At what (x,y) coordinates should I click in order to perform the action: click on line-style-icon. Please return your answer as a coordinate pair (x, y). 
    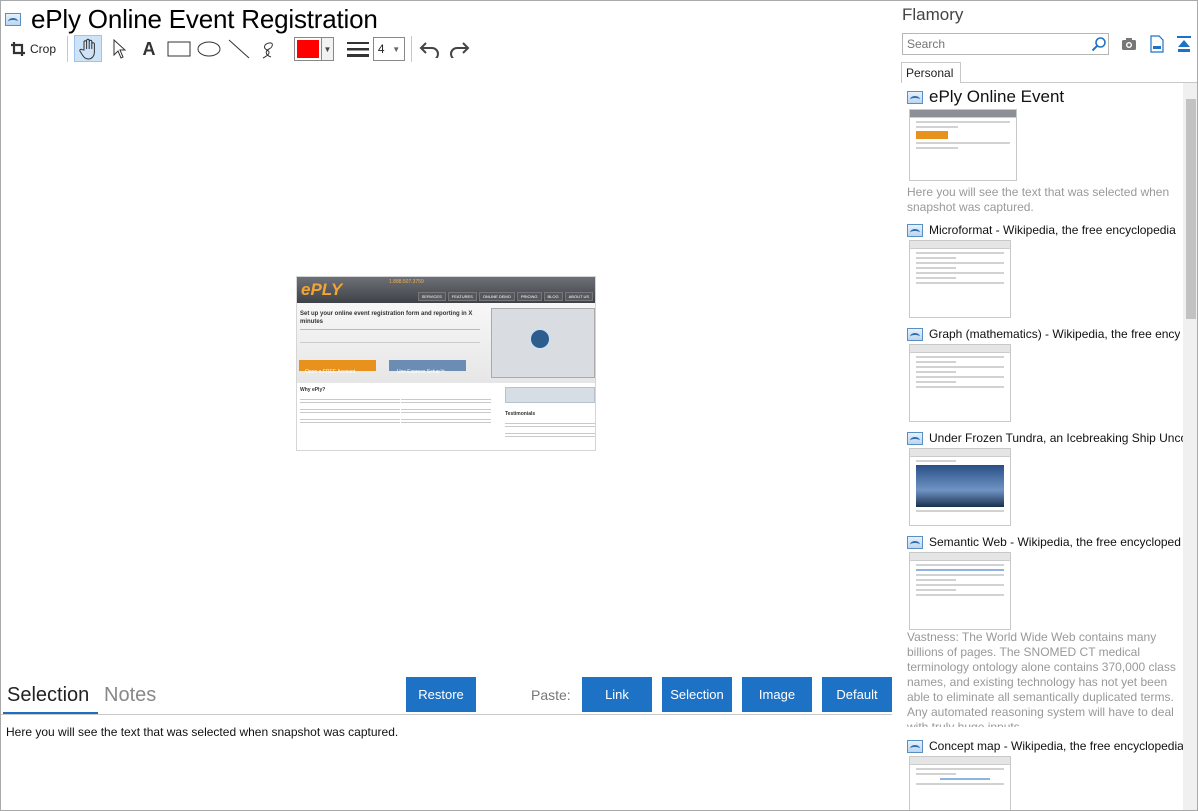
    Looking at the image, I should click on (358, 49).